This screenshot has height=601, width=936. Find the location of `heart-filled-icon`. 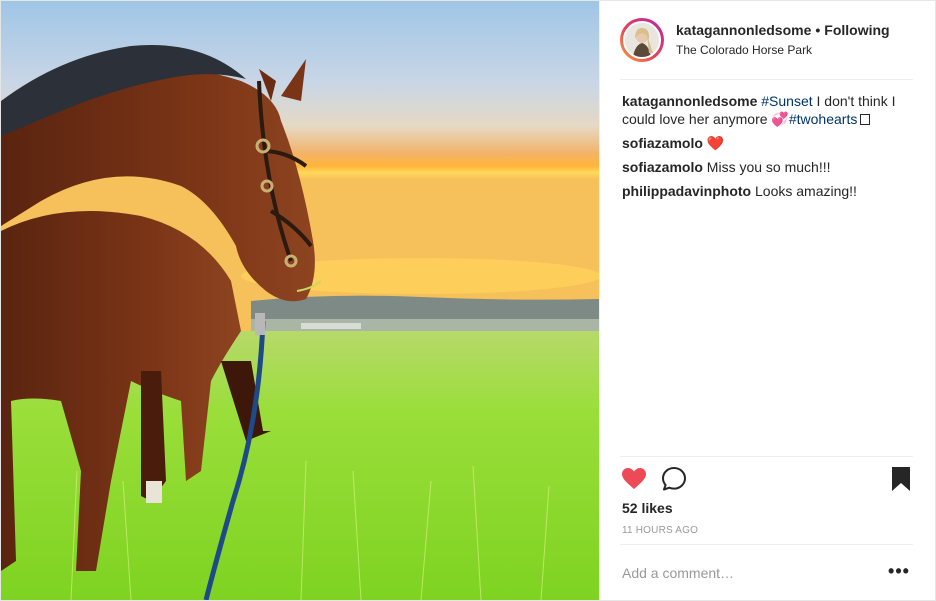

heart-filled-icon is located at coordinates (634, 478).